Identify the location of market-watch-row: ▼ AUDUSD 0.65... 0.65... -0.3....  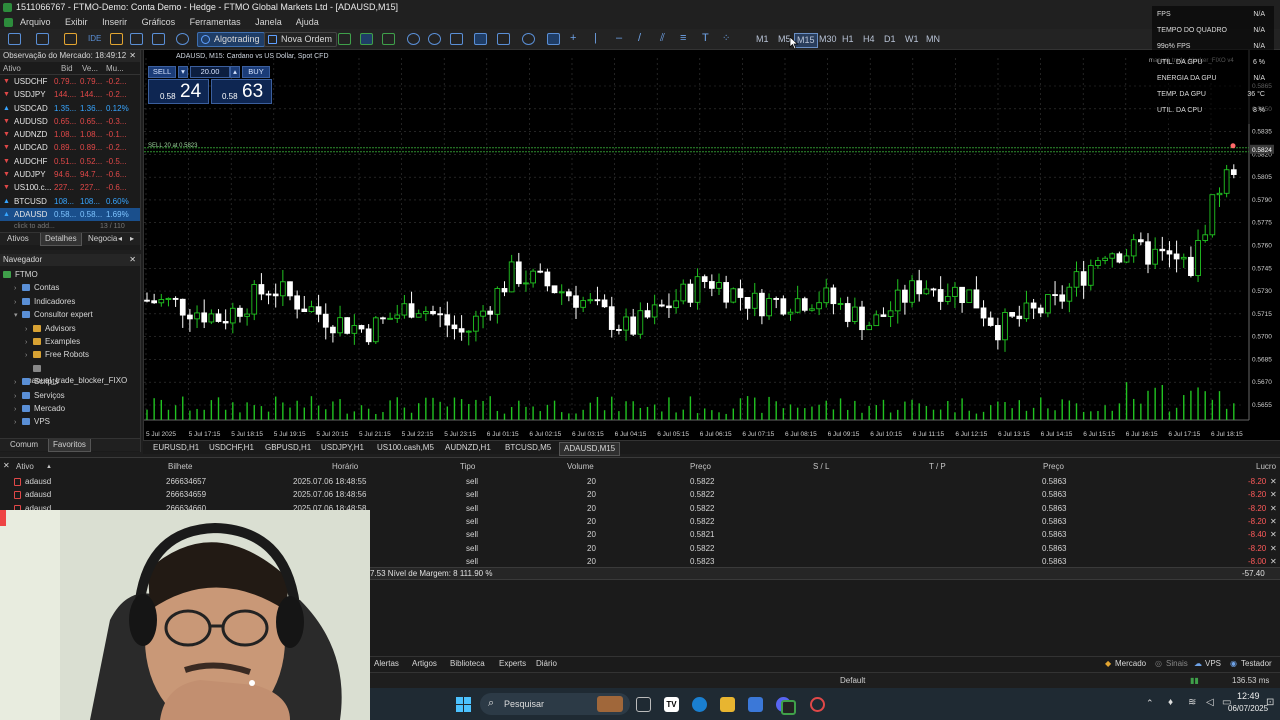
(70, 121).